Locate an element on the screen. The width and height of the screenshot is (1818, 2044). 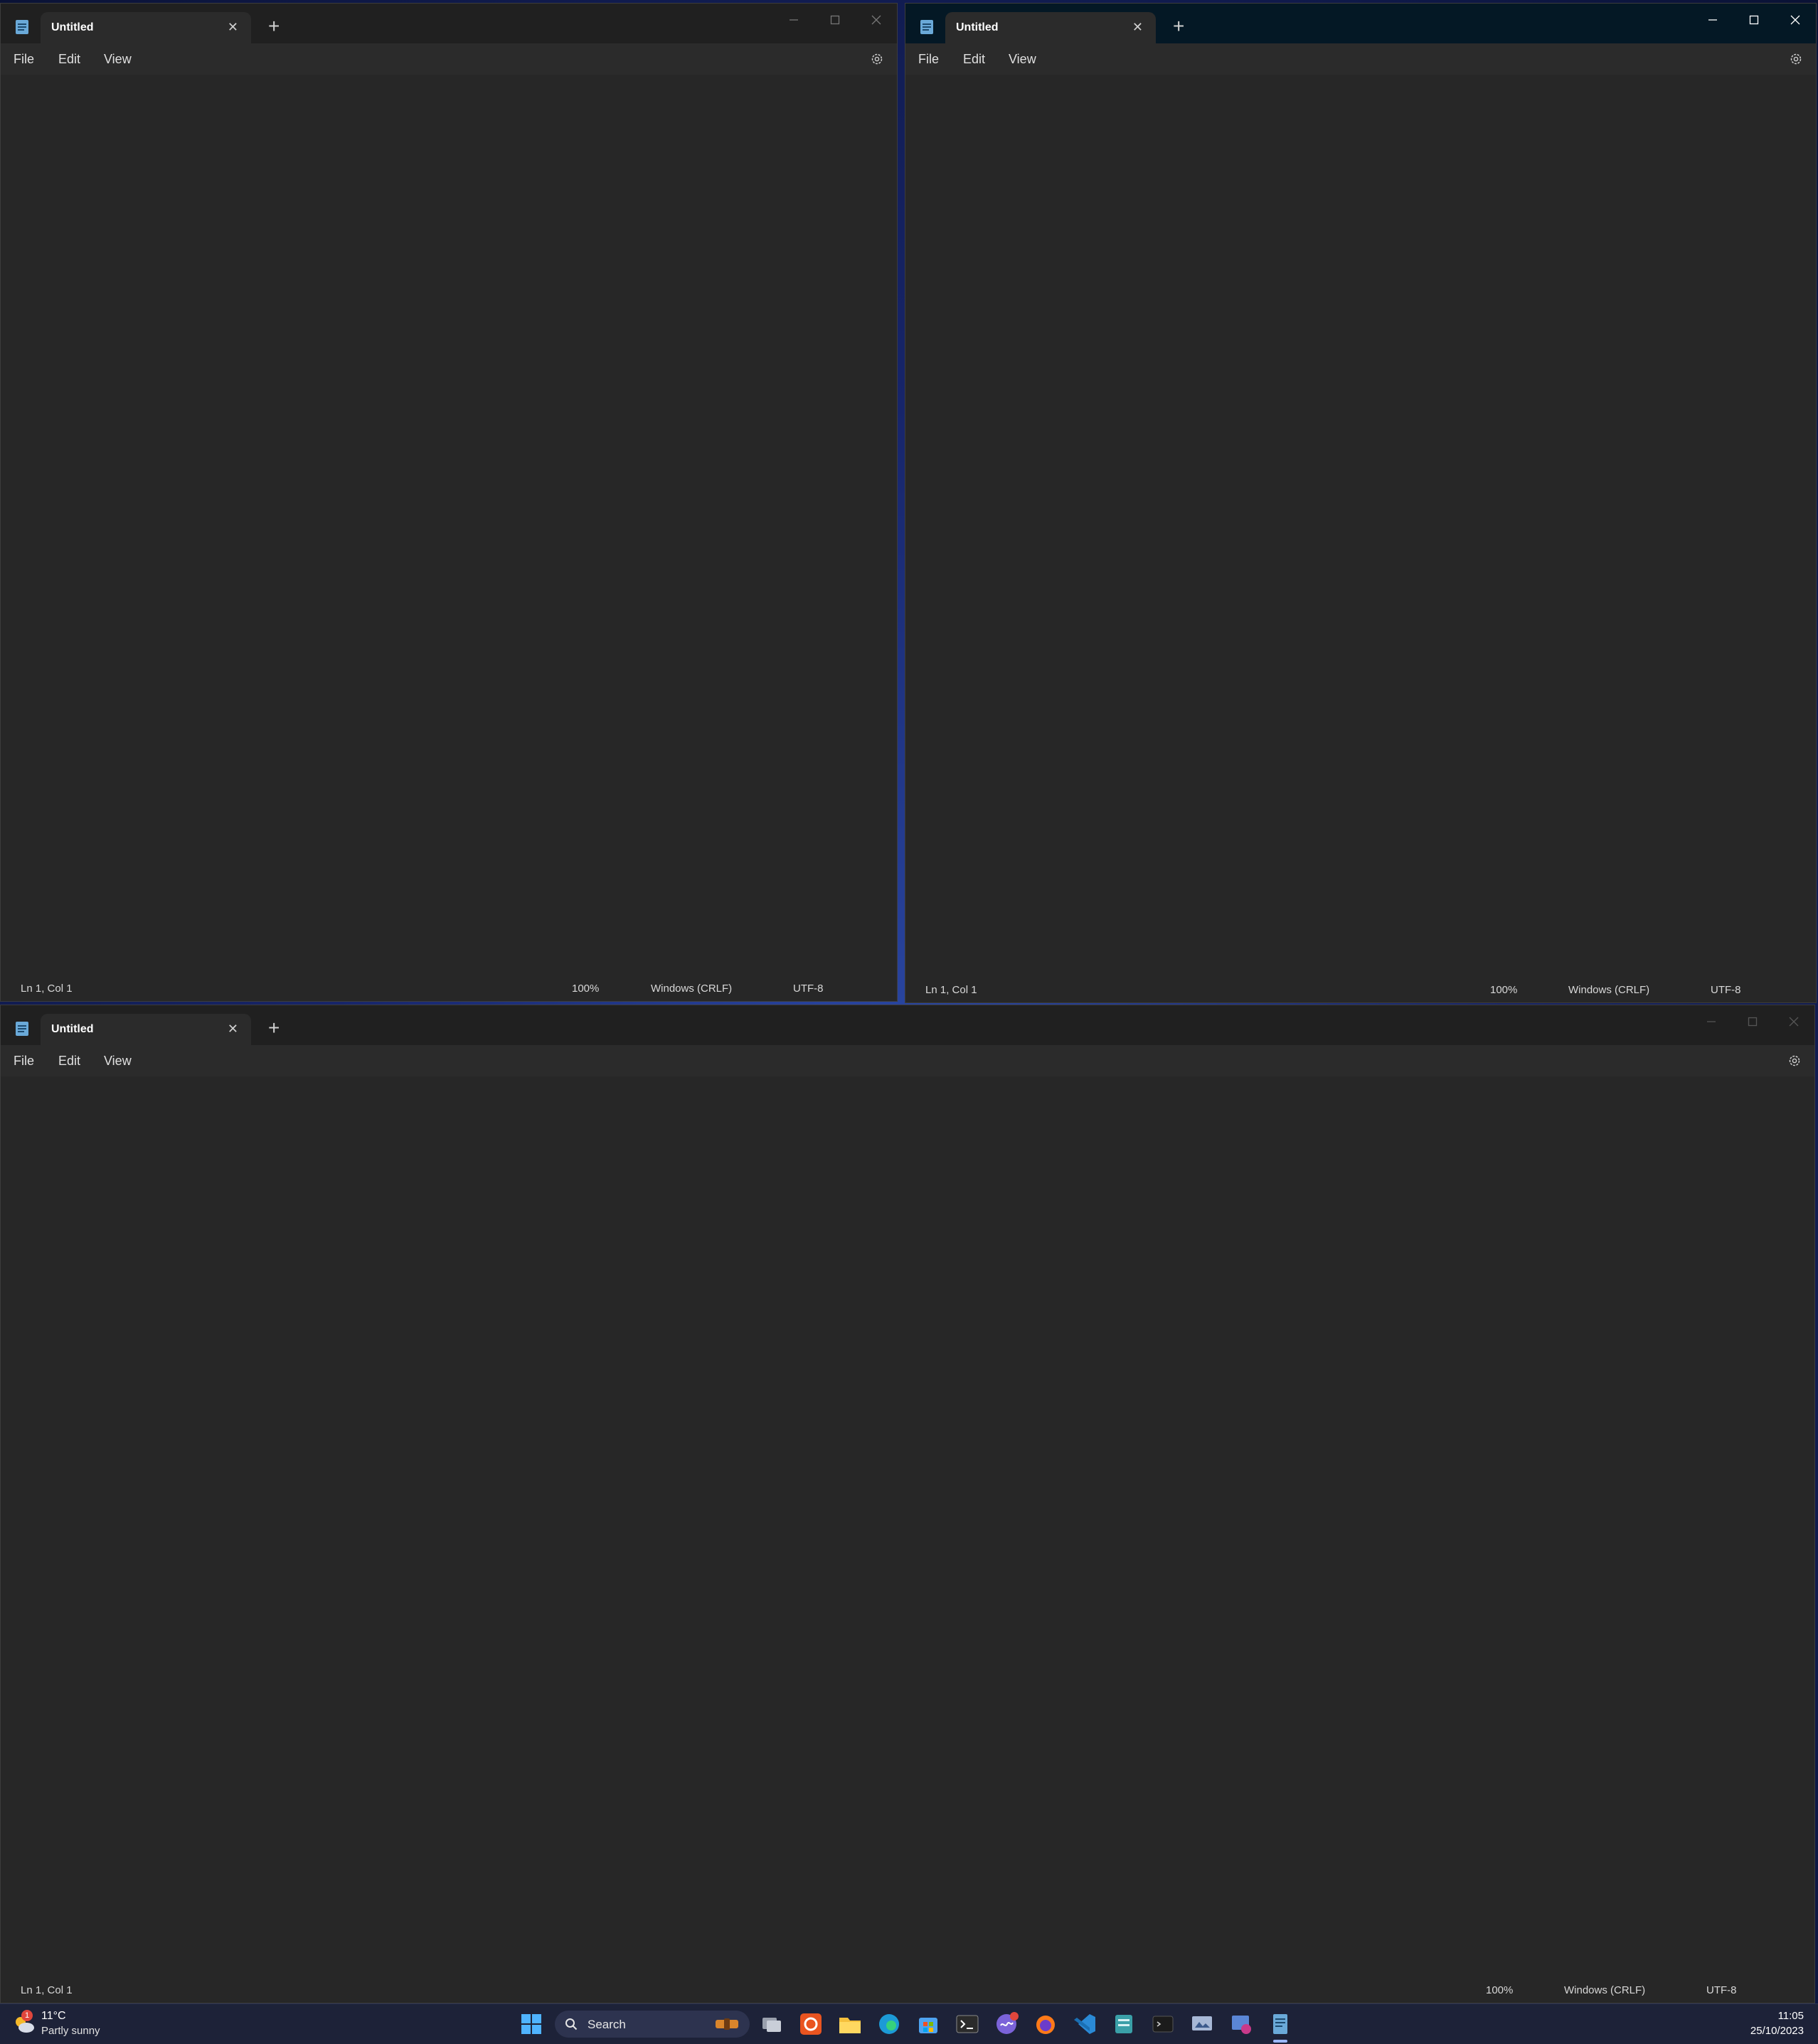
windows-start-icon is located at coordinates (531, 2024).